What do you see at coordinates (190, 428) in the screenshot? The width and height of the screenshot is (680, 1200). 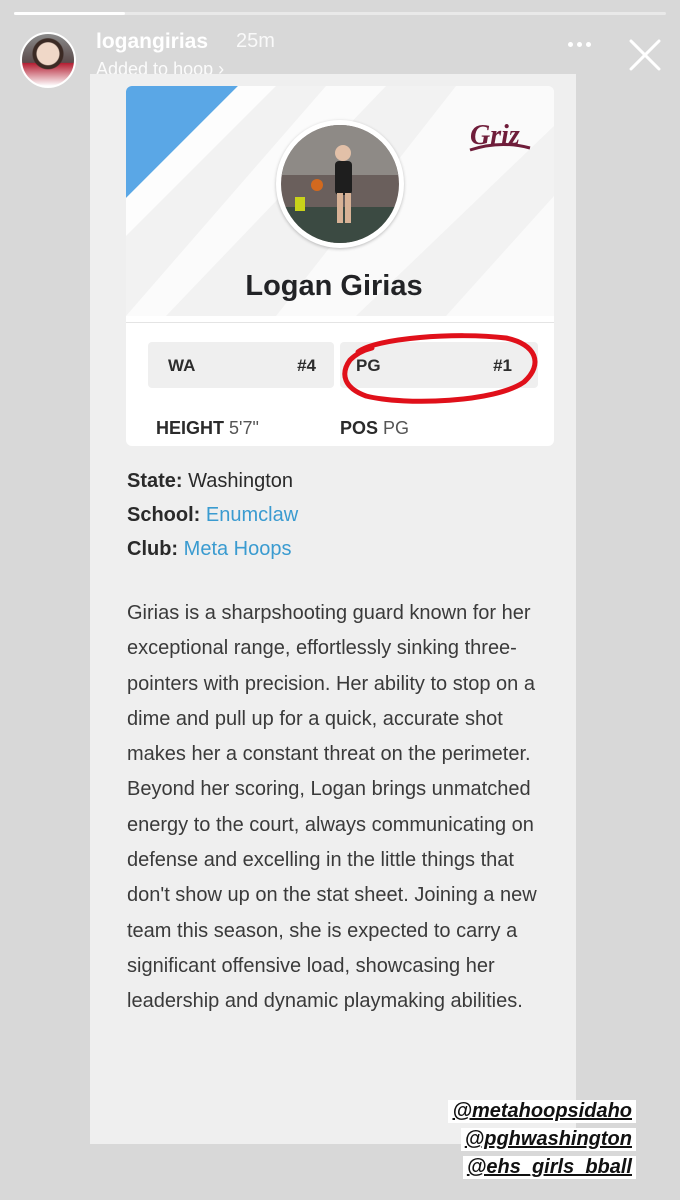 I see `height-label: HEIGHT` at bounding box center [190, 428].